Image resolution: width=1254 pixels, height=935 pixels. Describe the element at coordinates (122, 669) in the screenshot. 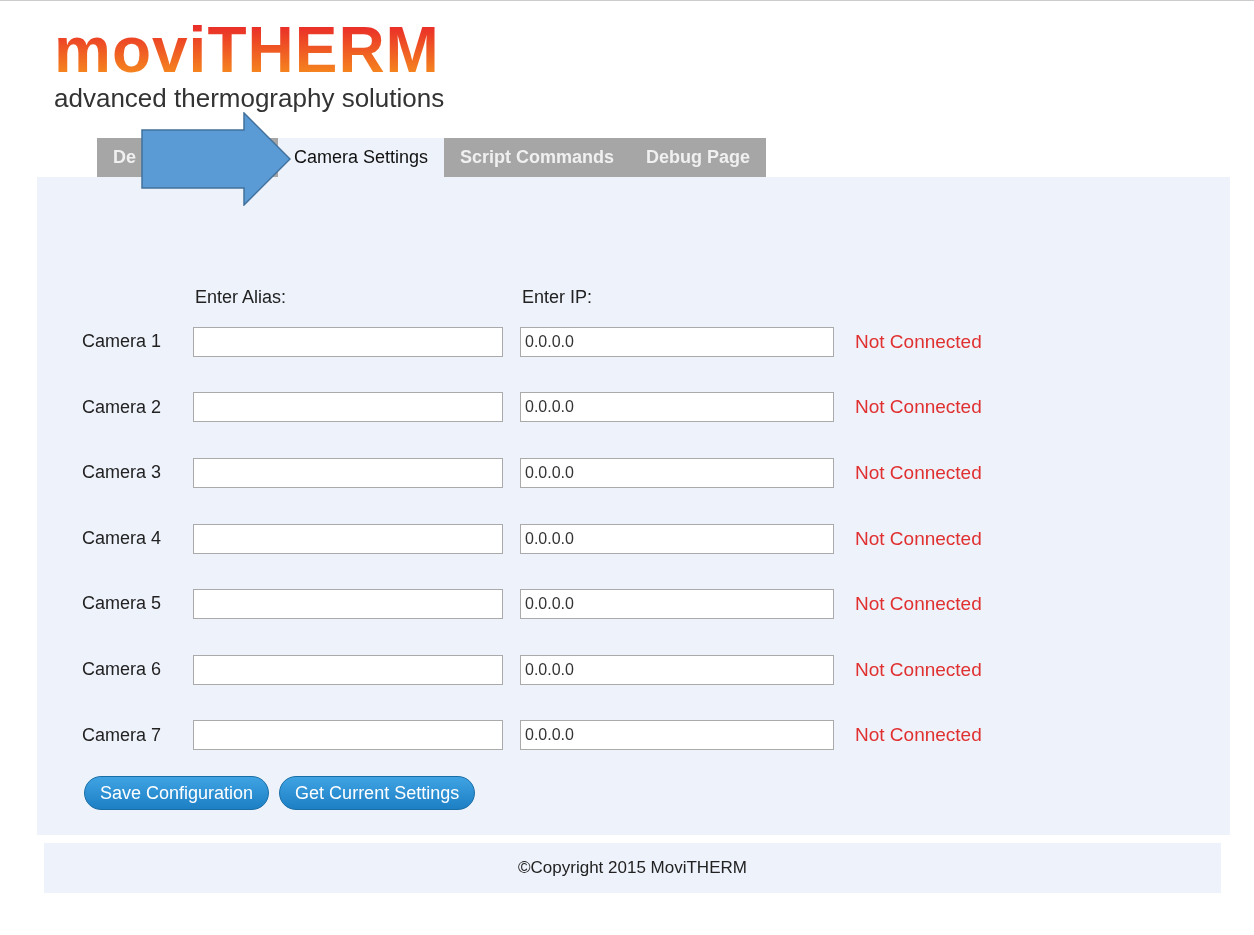

I see `camera-label: Camera 6` at that location.